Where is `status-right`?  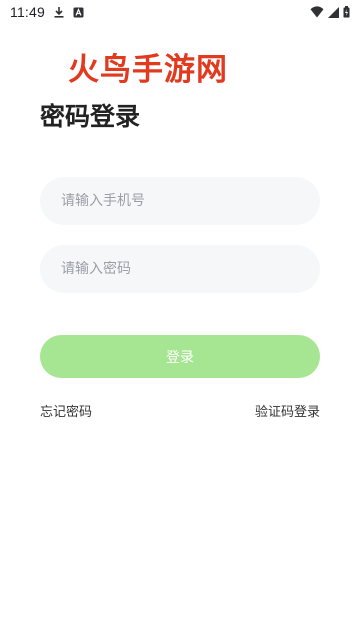
status-right is located at coordinates (330, 12).